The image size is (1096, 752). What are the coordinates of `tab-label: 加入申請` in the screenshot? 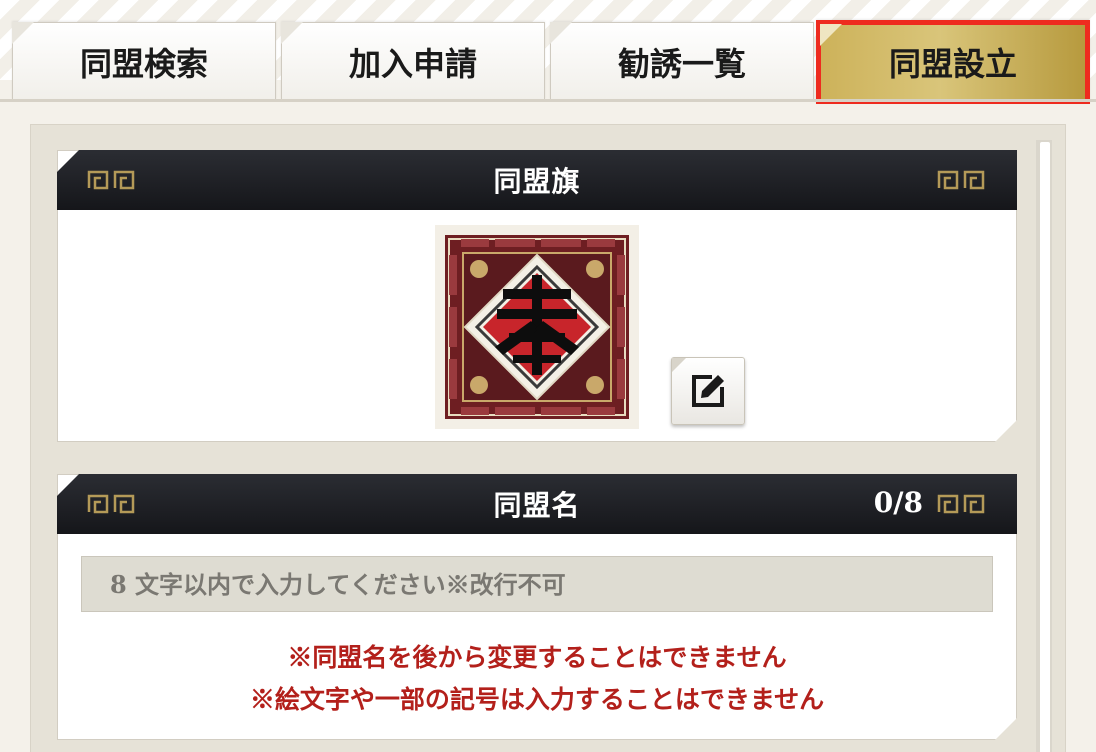 It's located at (412, 63).